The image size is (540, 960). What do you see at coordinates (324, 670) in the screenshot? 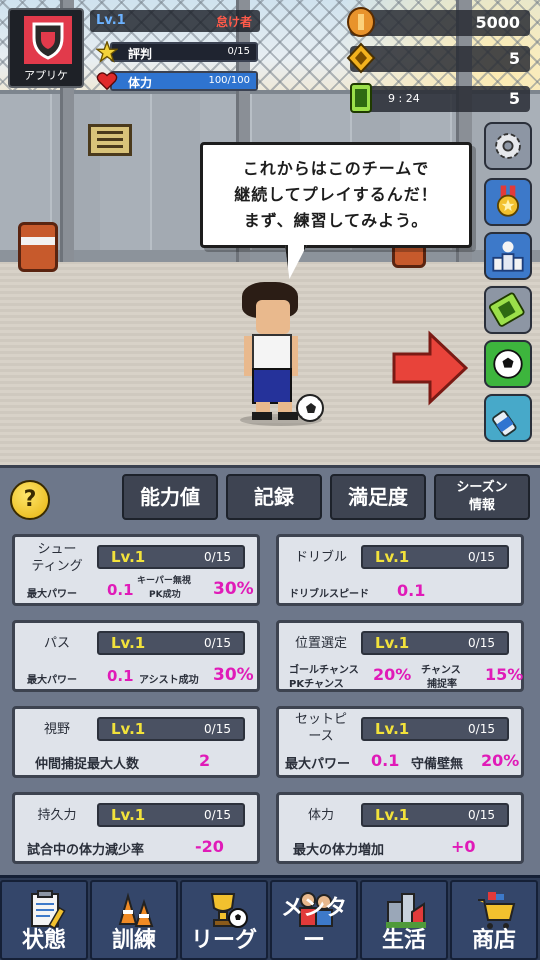
I see `stat-label: ゴールチャンス` at bounding box center [324, 670].